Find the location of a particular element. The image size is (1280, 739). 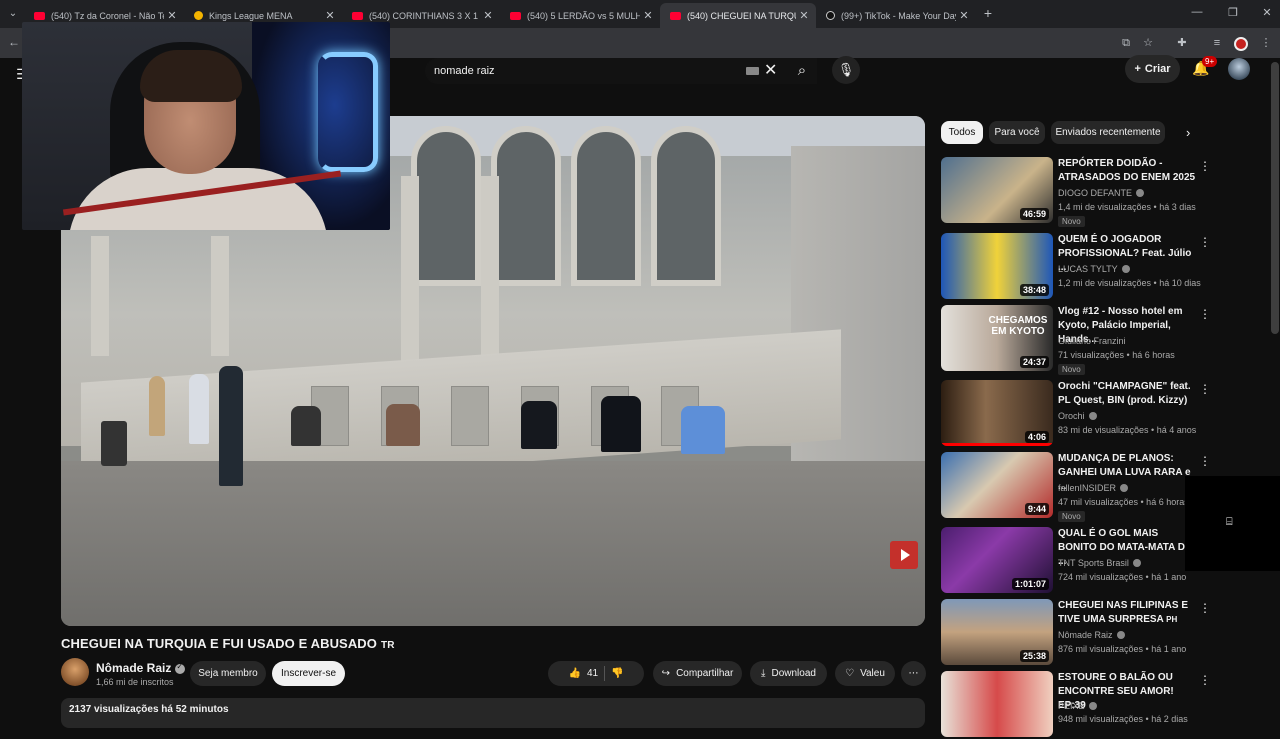

video-thumbnail: CHEGAMOS EM KYOTO 24:37 is located at coordinates (997, 338).